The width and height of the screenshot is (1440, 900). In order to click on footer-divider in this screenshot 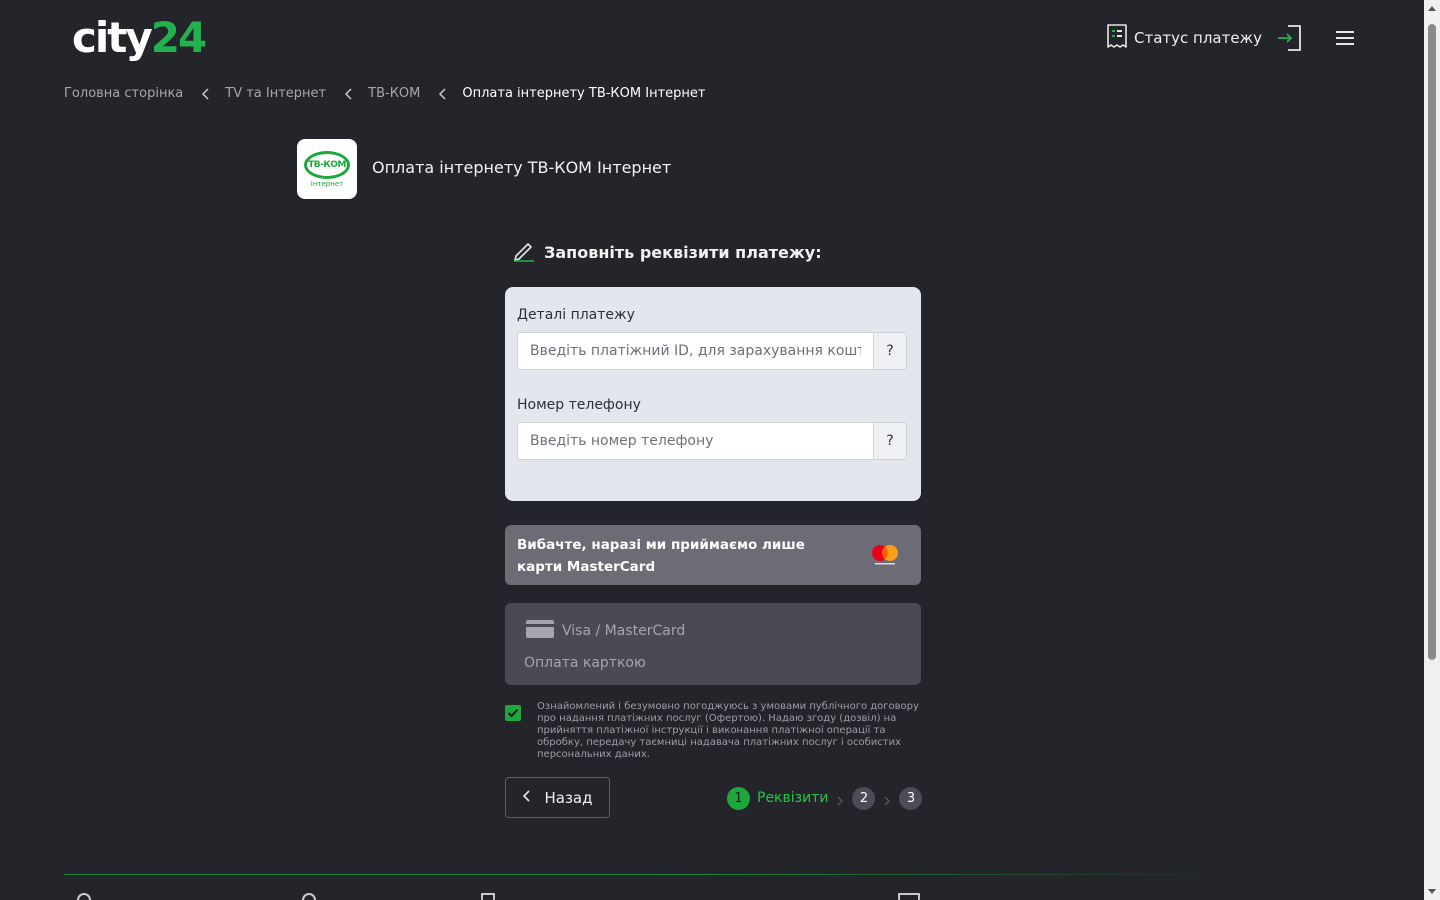, I will do `click(649, 874)`.